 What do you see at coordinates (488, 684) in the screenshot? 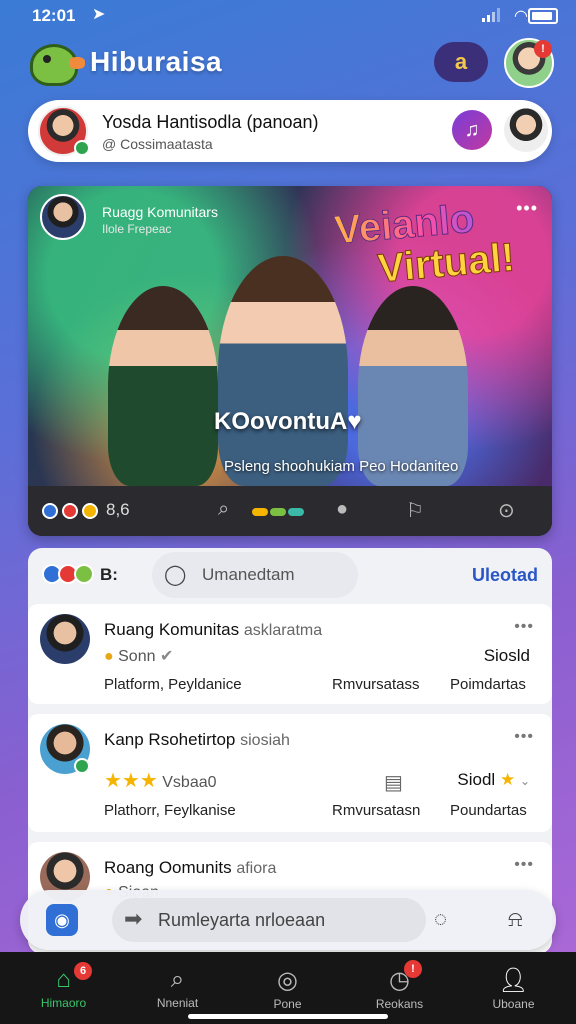
I see `post-tag: Poimdartas` at bounding box center [488, 684].